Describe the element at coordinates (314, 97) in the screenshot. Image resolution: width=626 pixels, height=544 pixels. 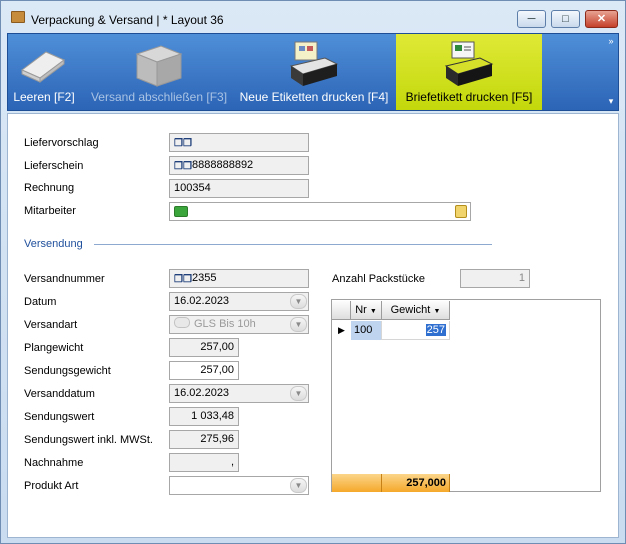
I see `print-labels-label: Neue Etiketten drucken [F4]` at that location.